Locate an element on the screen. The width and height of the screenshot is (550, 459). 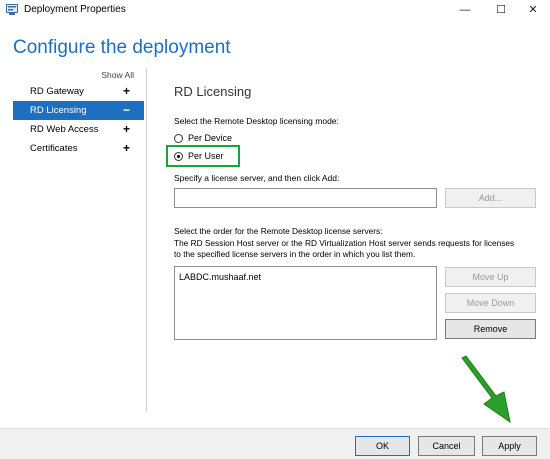
sidebar-item-rd-licensing: RD Licensing − is located at coordinates (78, 110).